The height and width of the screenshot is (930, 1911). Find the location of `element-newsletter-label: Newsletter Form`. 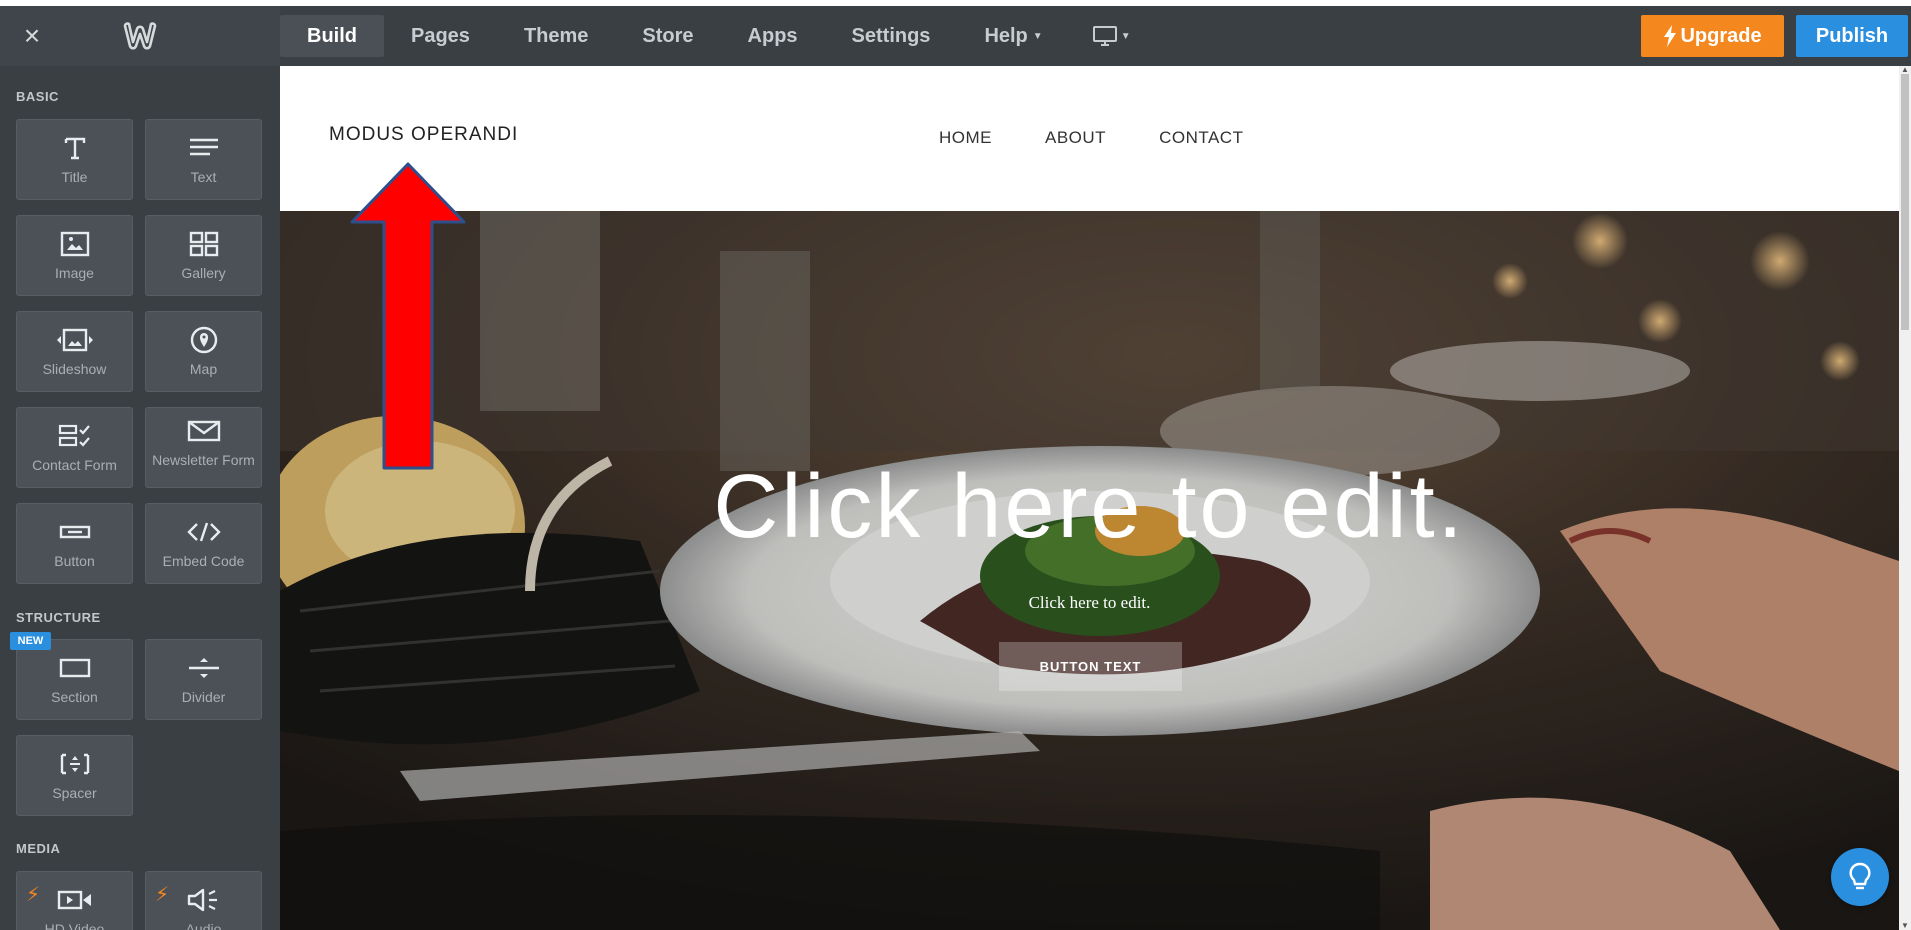

element-newsletter-label: Newsletter Form is located at coordinates (203, 460).